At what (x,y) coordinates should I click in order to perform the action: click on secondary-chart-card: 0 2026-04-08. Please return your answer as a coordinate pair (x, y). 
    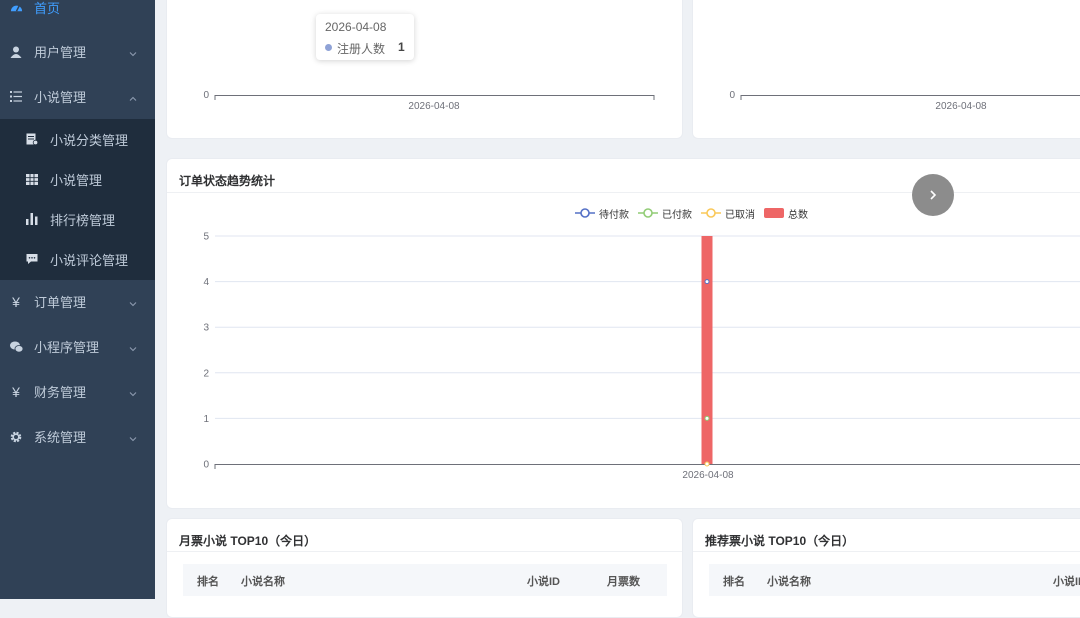
    Looking at the image, I should click on (886, 69).